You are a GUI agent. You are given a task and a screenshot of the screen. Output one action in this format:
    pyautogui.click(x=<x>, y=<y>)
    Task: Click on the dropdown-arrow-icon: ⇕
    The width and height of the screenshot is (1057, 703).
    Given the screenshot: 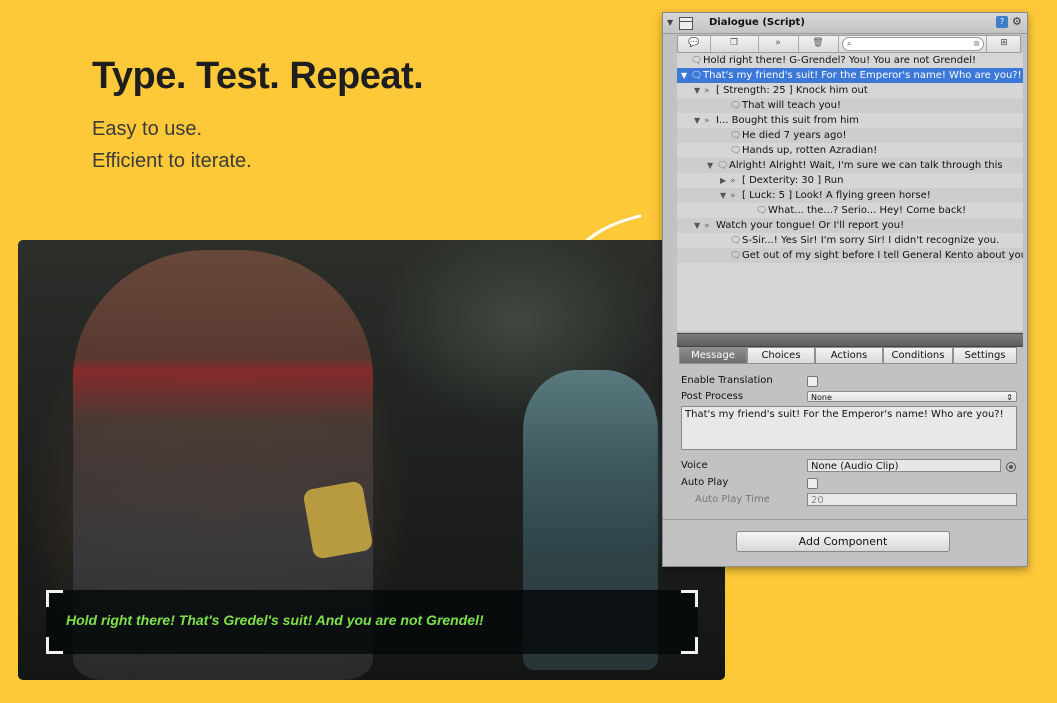 What is the action you would take?
    pyautogui.click(x=1009, y=397)
    